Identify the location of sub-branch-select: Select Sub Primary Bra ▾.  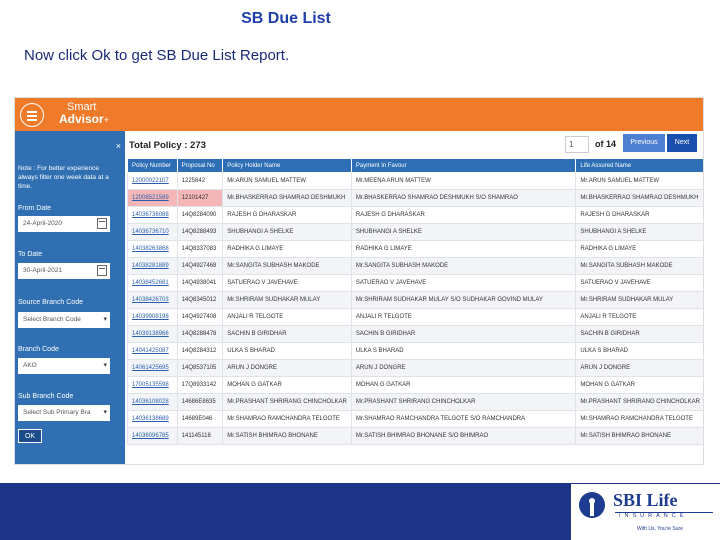
(64, 413).